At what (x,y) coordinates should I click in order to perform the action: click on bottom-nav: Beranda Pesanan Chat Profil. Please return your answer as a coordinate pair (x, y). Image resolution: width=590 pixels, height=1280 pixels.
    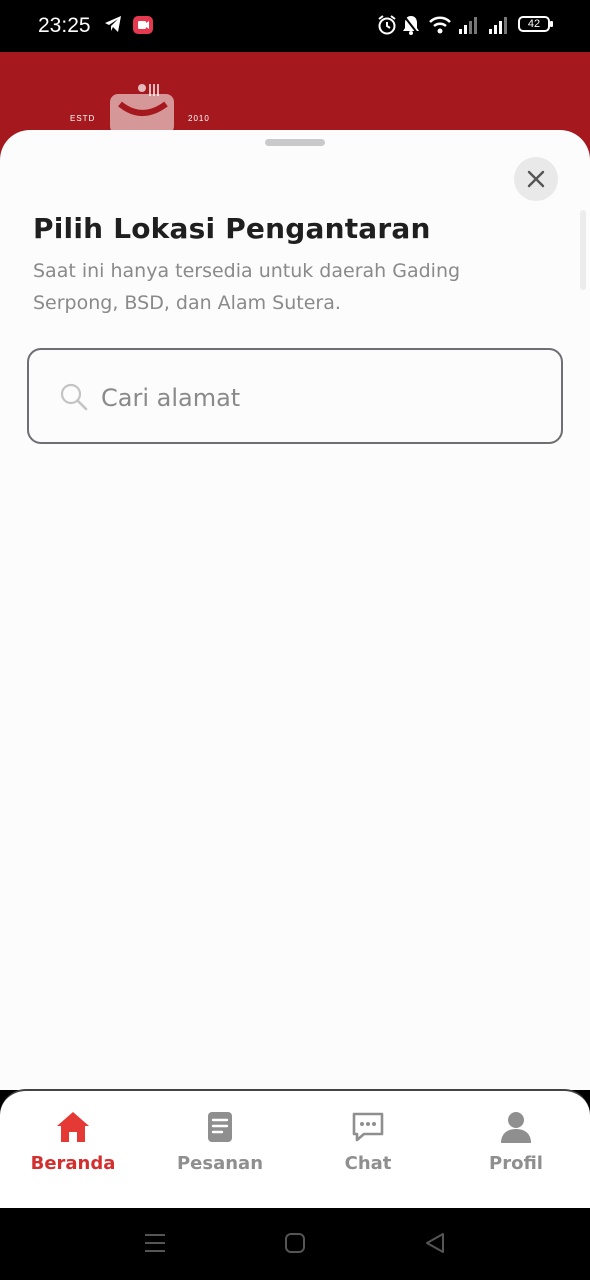
    Looking at the image, I should click on (295, 1148).